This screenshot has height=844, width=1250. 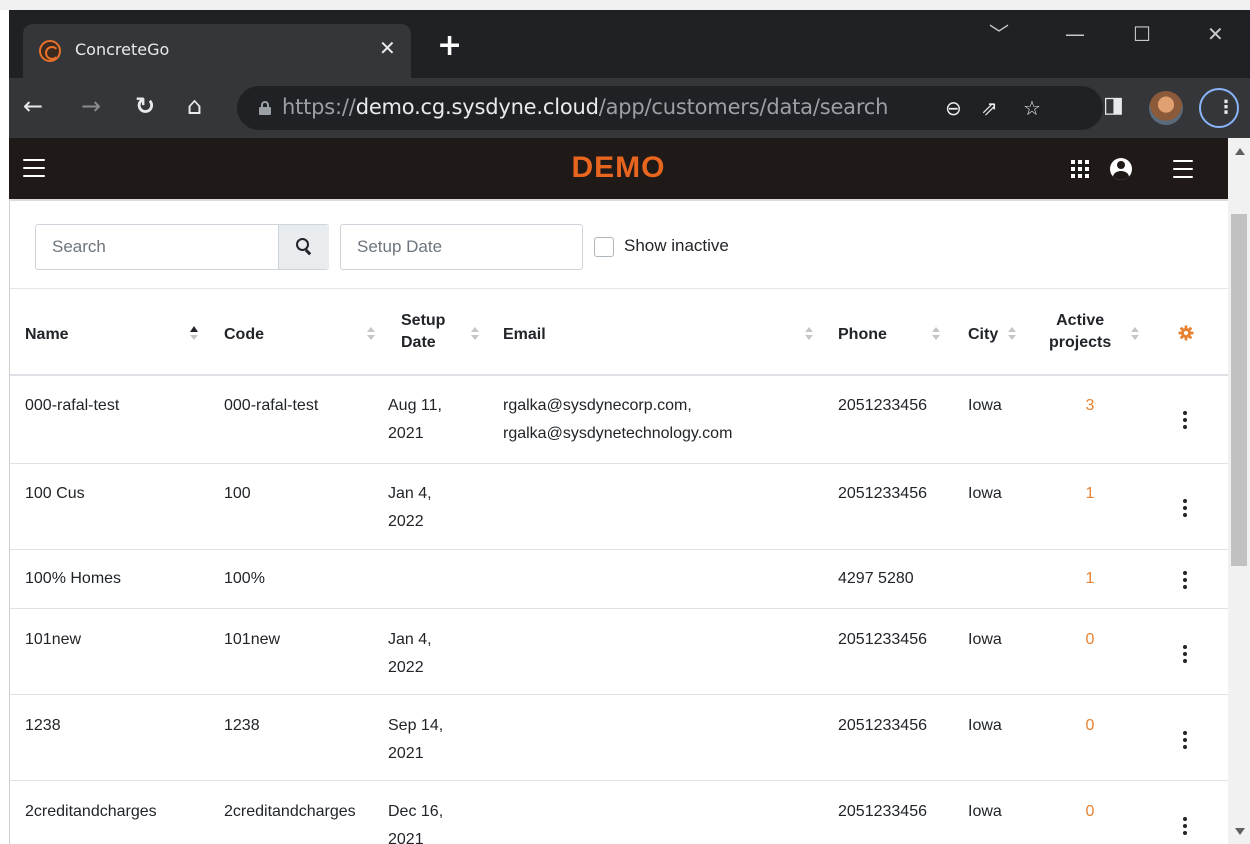 I want to click on browser-tab: ConcreteGo ✕, so click(x=217, y=52).